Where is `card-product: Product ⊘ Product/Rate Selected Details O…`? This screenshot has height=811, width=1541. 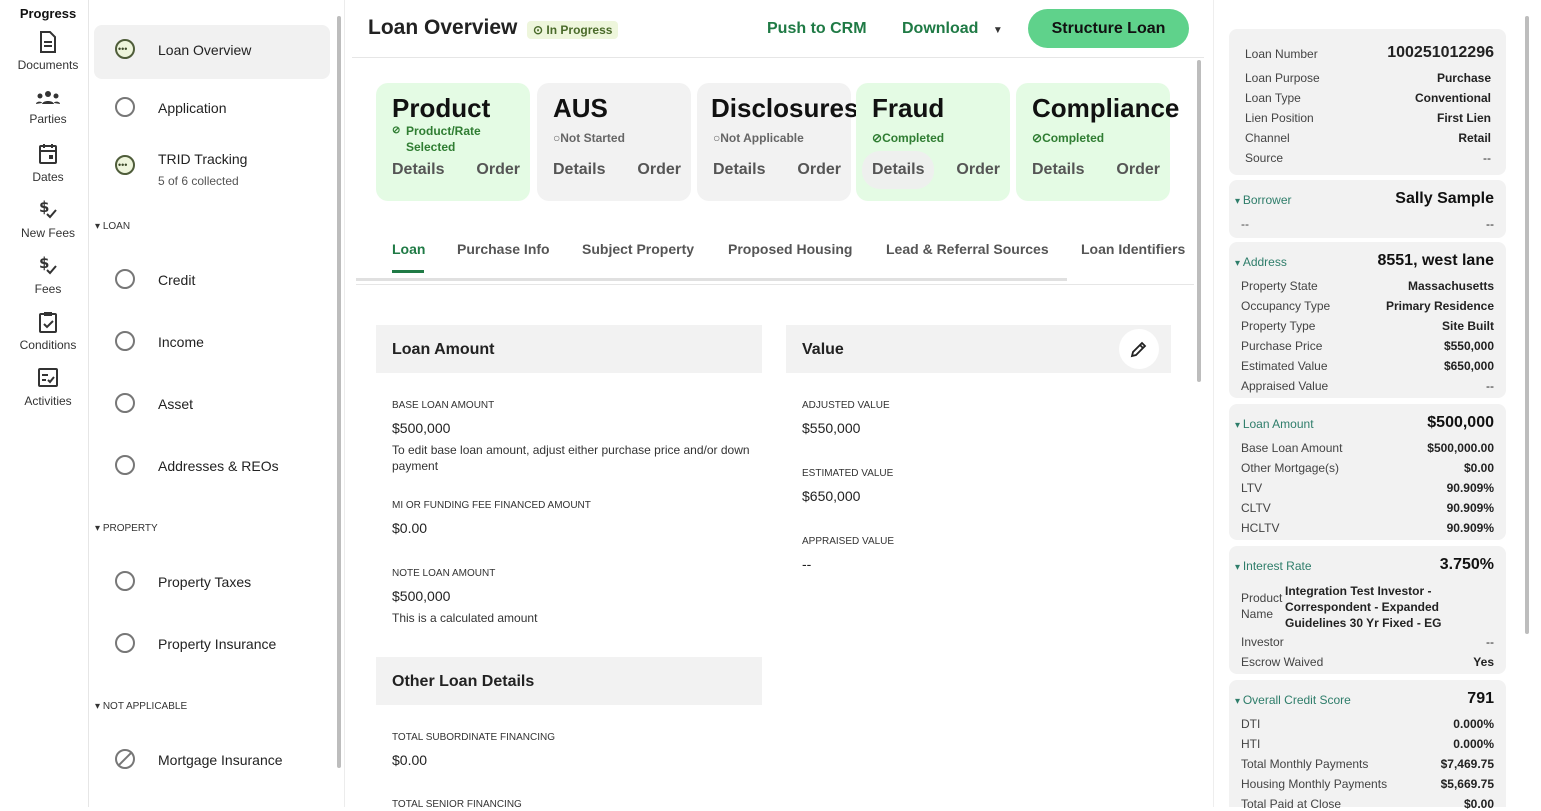 card-product: Product ⊘ Product/Rate Selected Details O… is located at coordinates (453, 142).